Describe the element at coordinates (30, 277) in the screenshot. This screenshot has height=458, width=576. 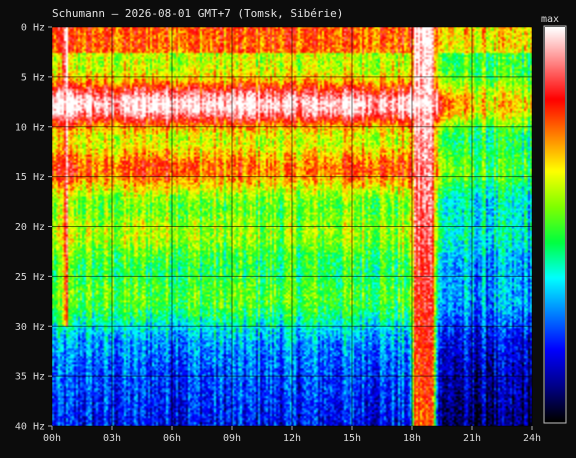
I see `y-tick-label: 25 Hz` at that location.